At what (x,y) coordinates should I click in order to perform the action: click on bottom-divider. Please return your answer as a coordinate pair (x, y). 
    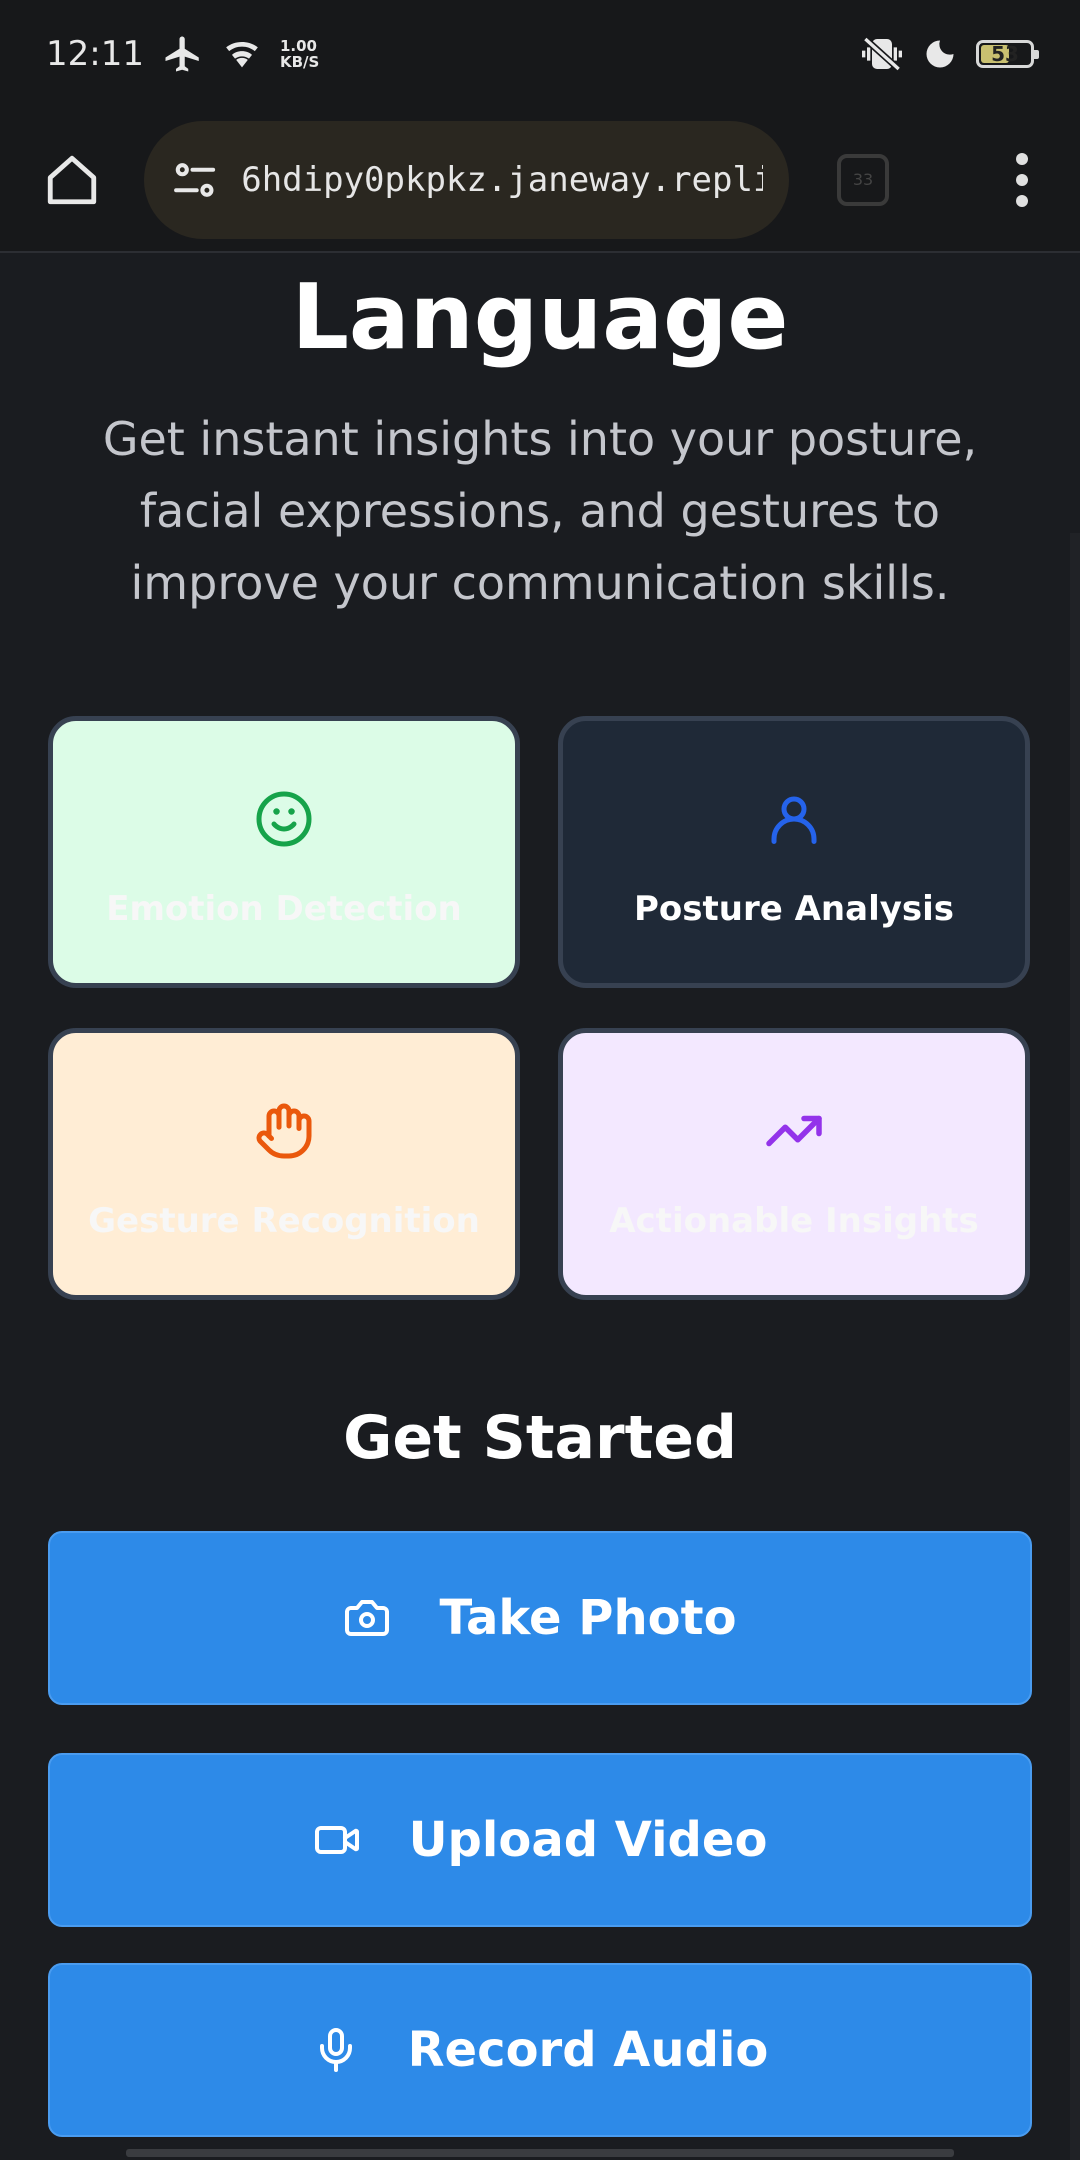
    Looking at the image, I should click on (540, 2153).